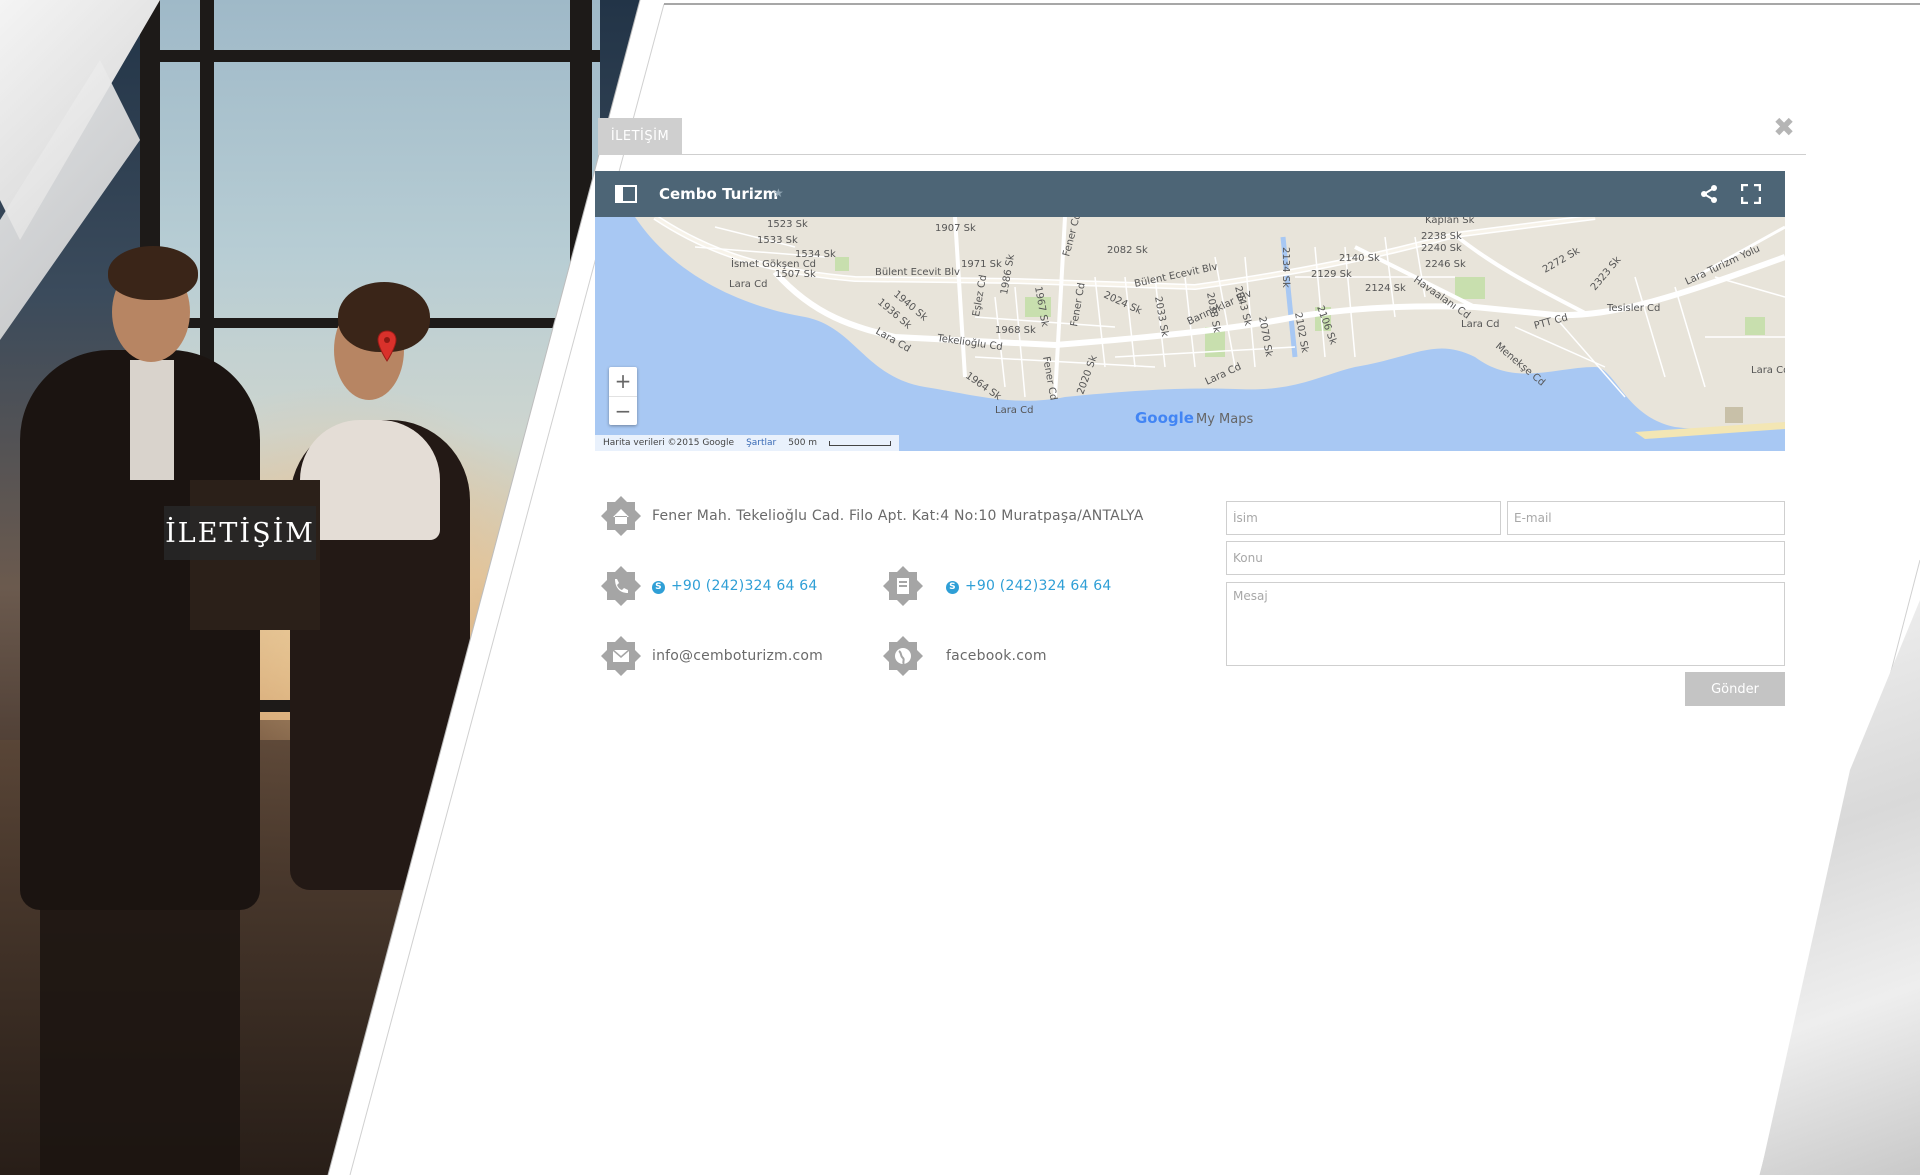 Image resolution: width=1920 pixels, height=1175 pixels. Describe the element at coordinates (640, 136) in the screenshot. I see `tab-contact: İLETİŞİM` at that location.